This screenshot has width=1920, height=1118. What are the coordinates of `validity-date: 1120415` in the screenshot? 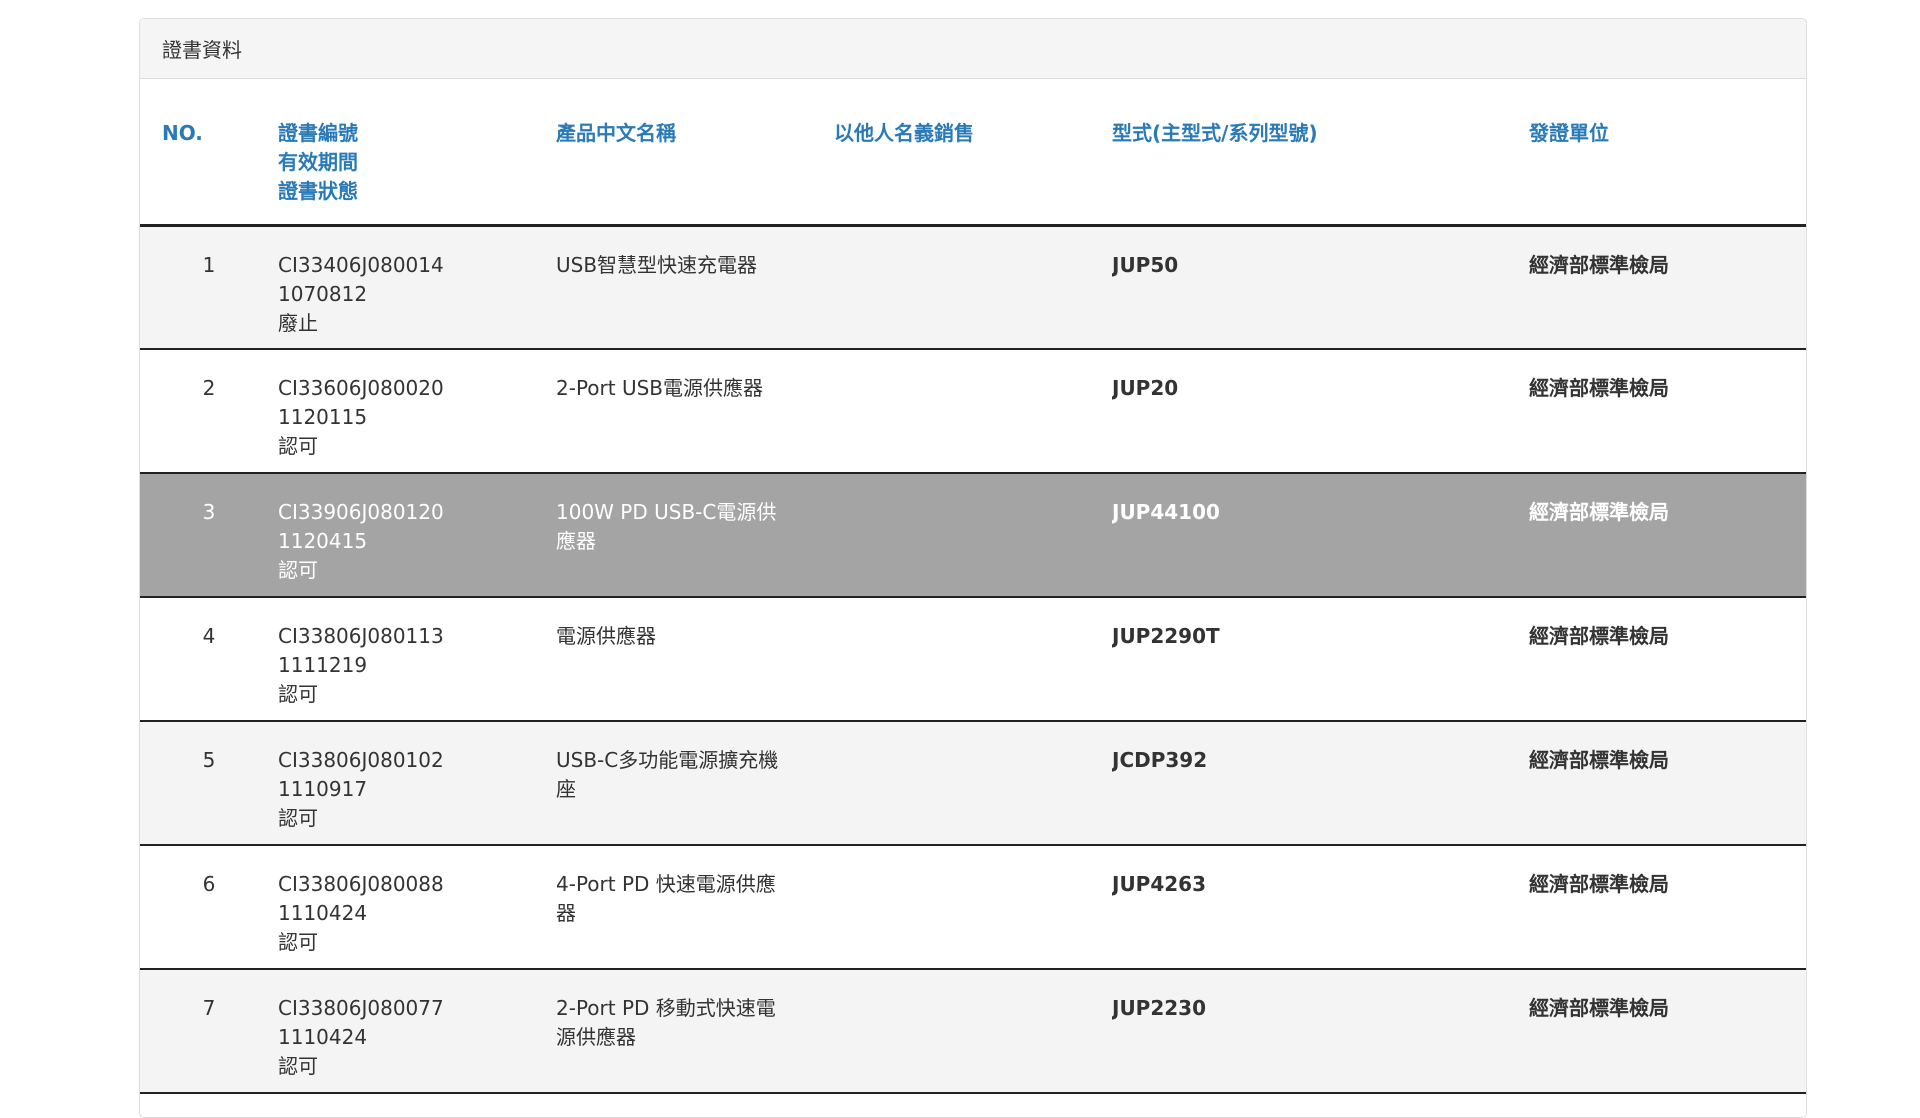 It's located at (323, 541).